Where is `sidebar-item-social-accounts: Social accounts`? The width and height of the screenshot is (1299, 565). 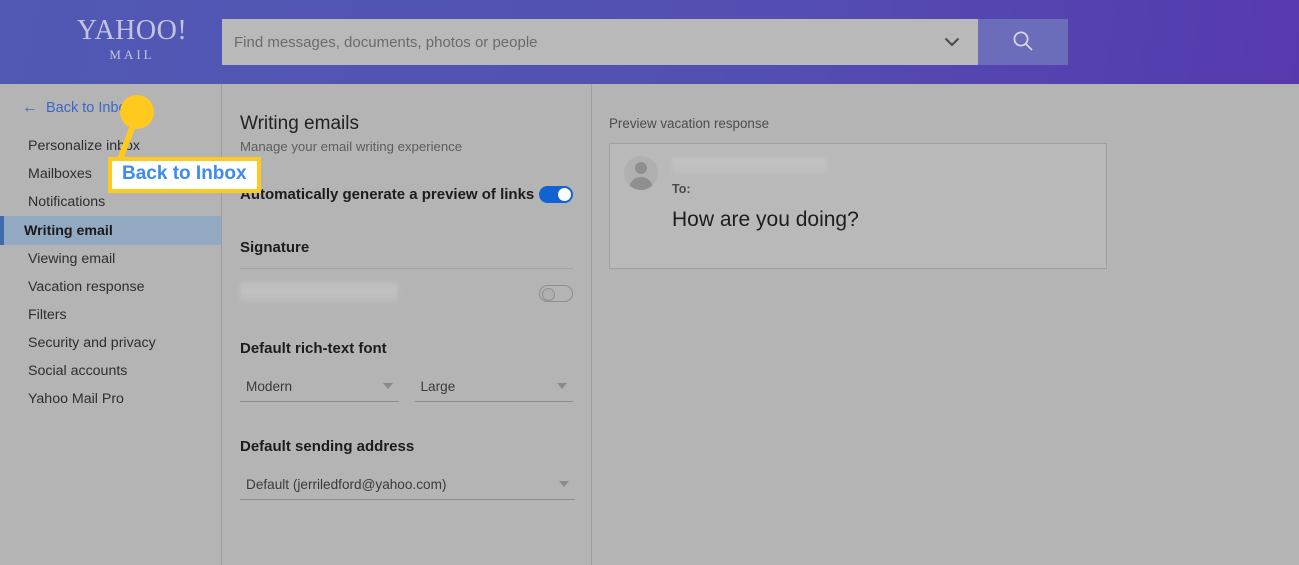 sidebar-item-social-accounts: Social accounts is located at coordinates (110, 371).